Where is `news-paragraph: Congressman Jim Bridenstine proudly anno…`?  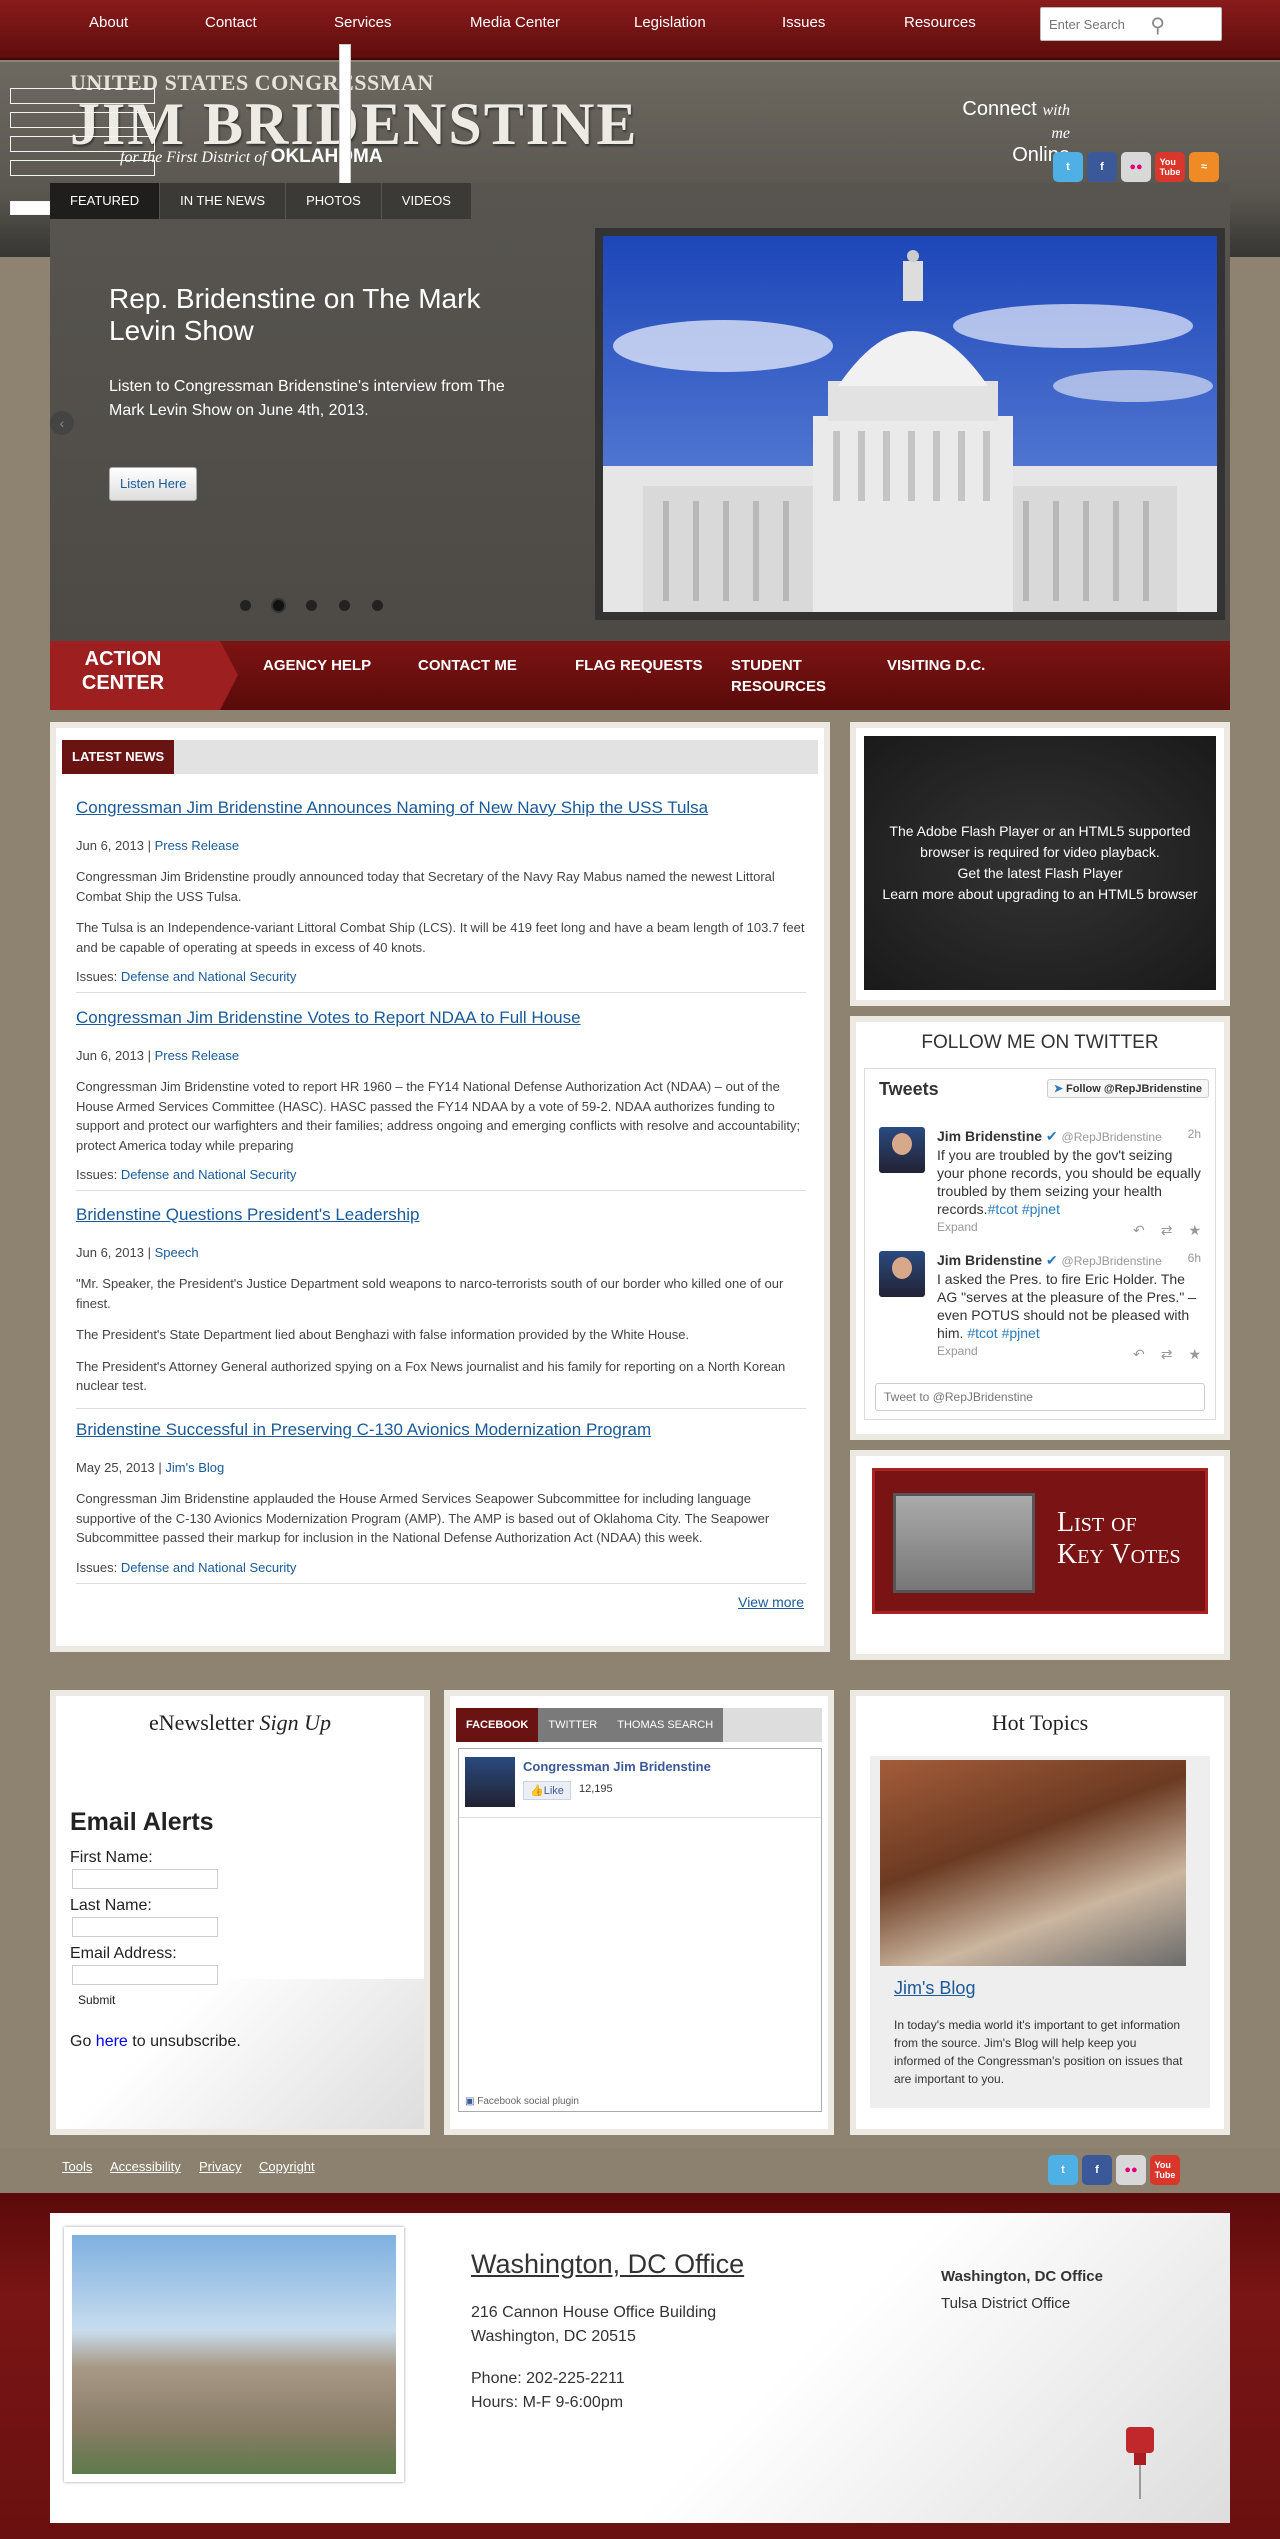 news-paragraph: Congressman Jim Bridenstine proudly anno… is located at coordinates (425, 886).